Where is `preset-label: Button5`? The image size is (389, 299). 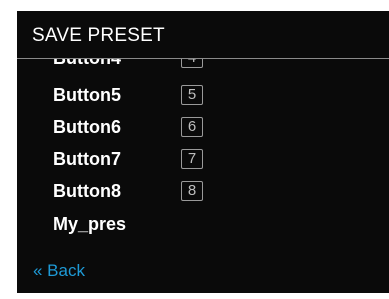 preset-label: Button5 is located at coordinates (87, 94).